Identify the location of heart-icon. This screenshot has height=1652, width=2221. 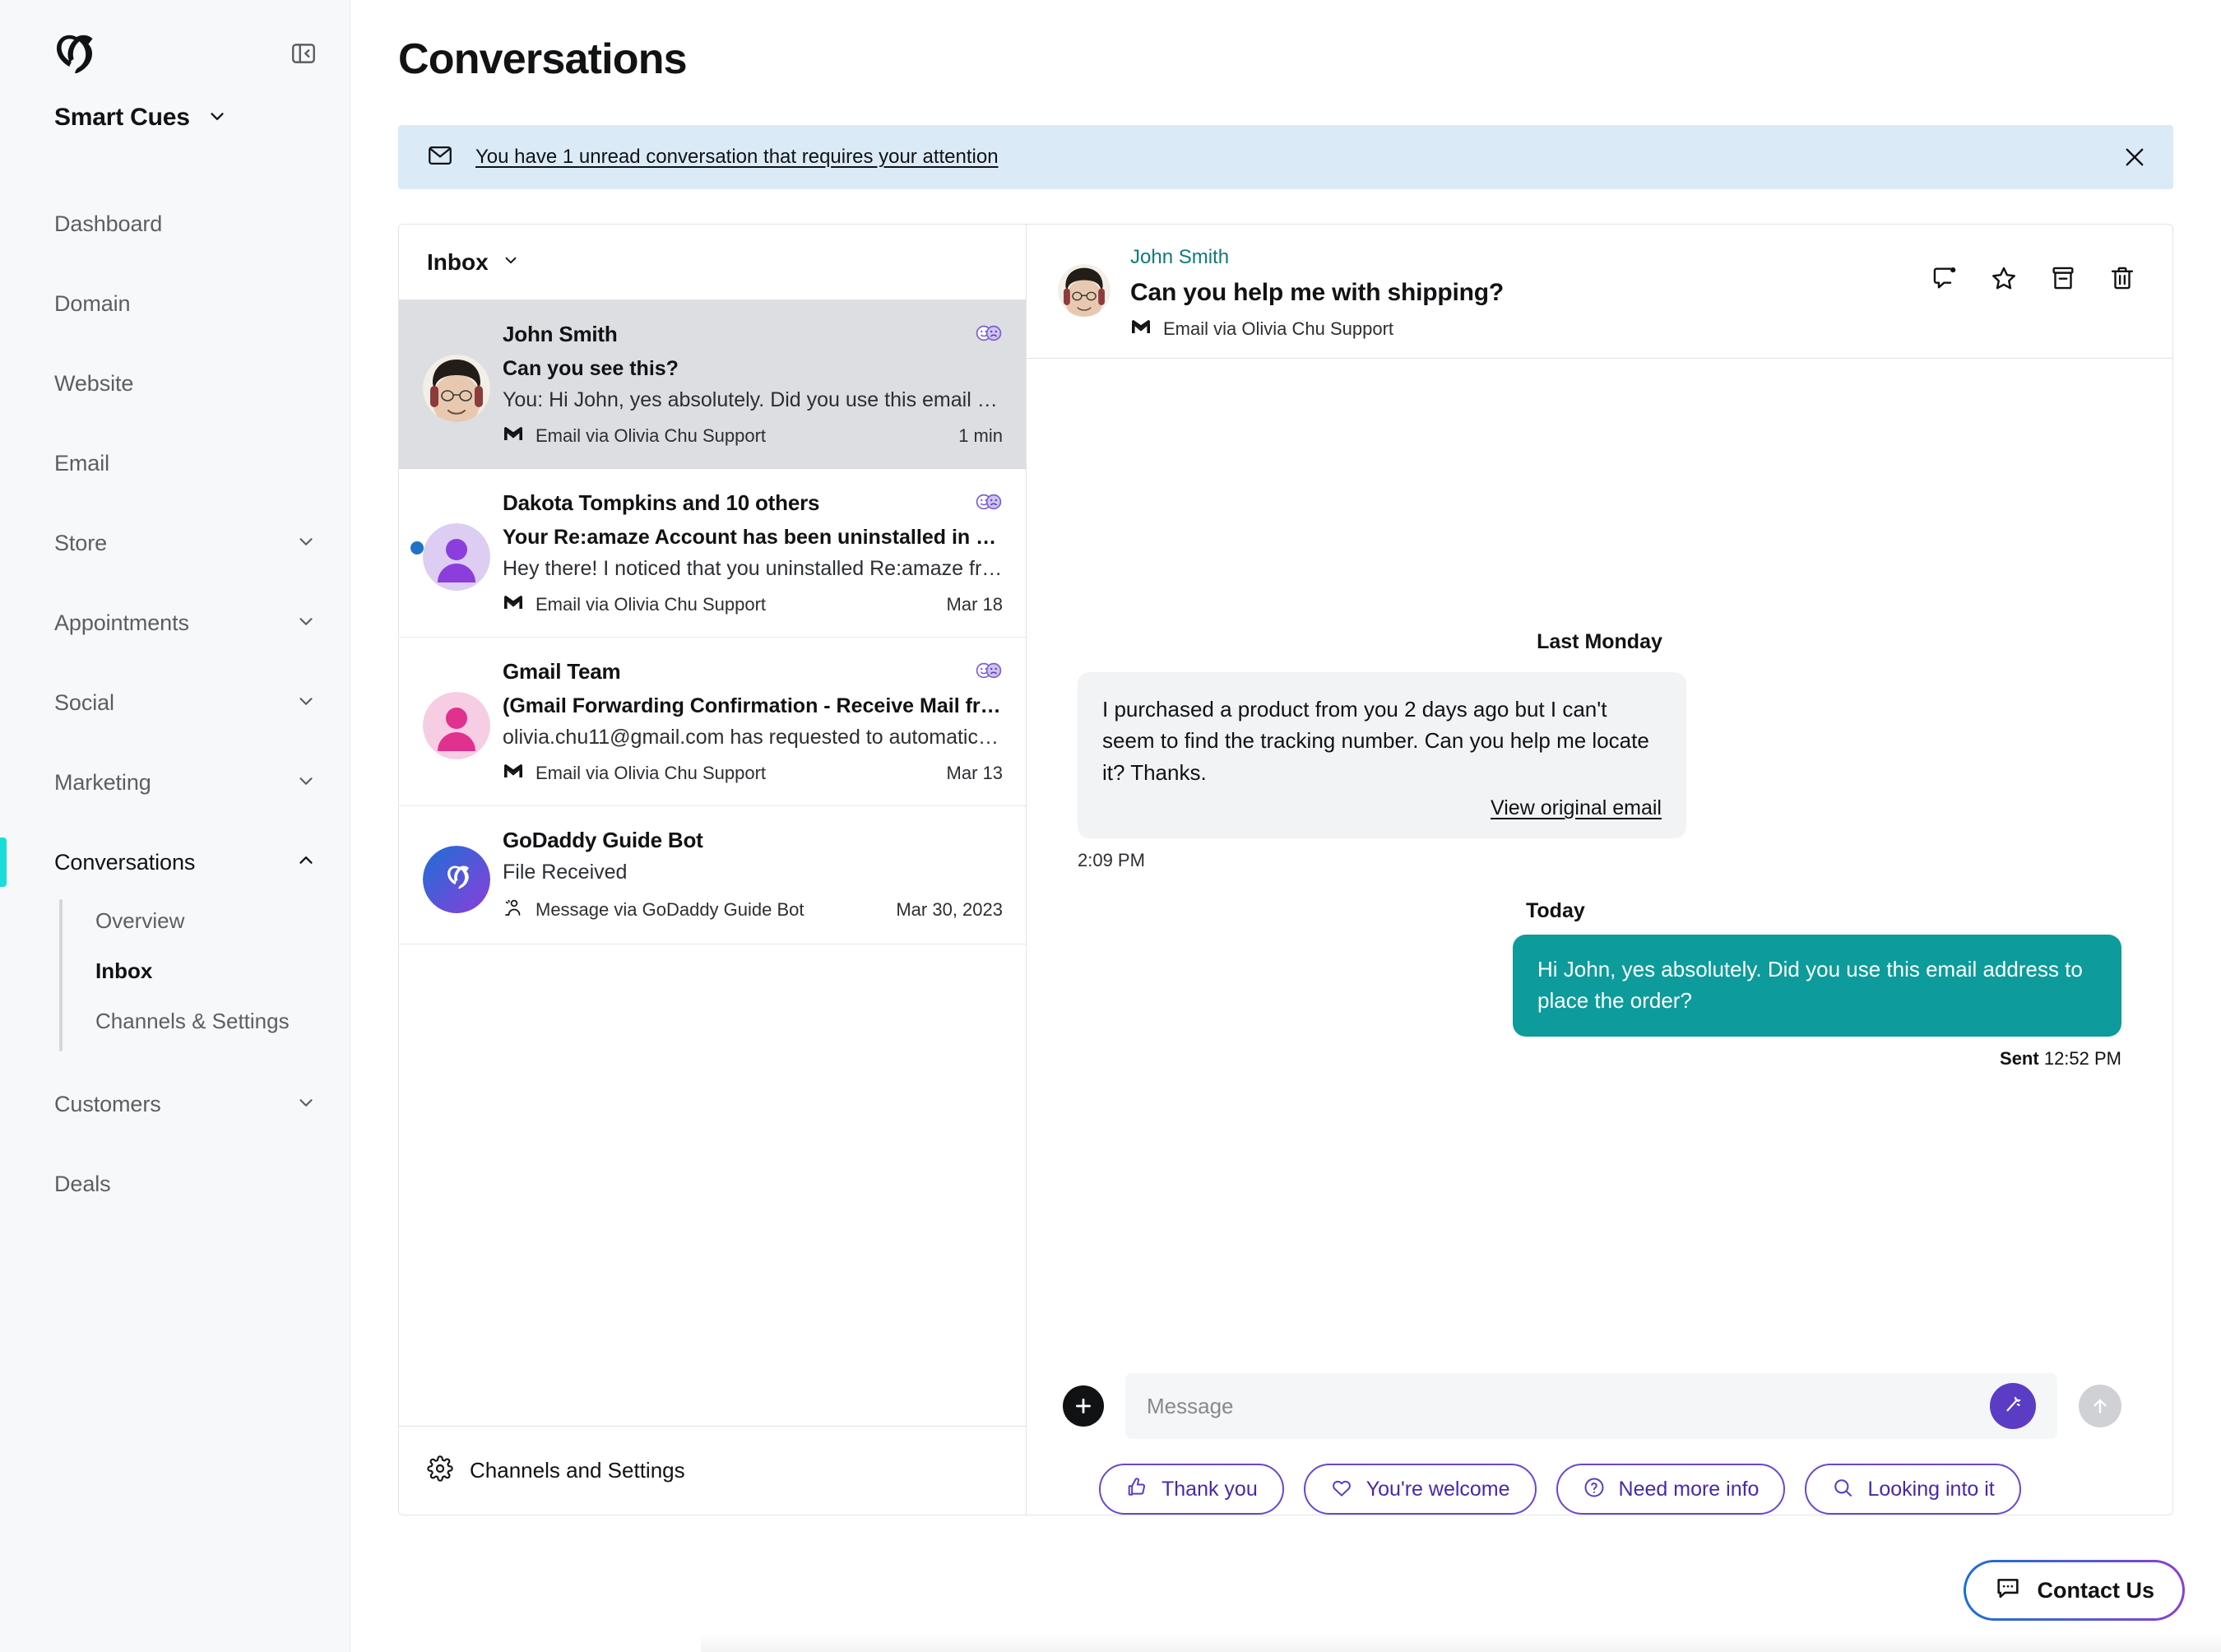
(1341, 1489).